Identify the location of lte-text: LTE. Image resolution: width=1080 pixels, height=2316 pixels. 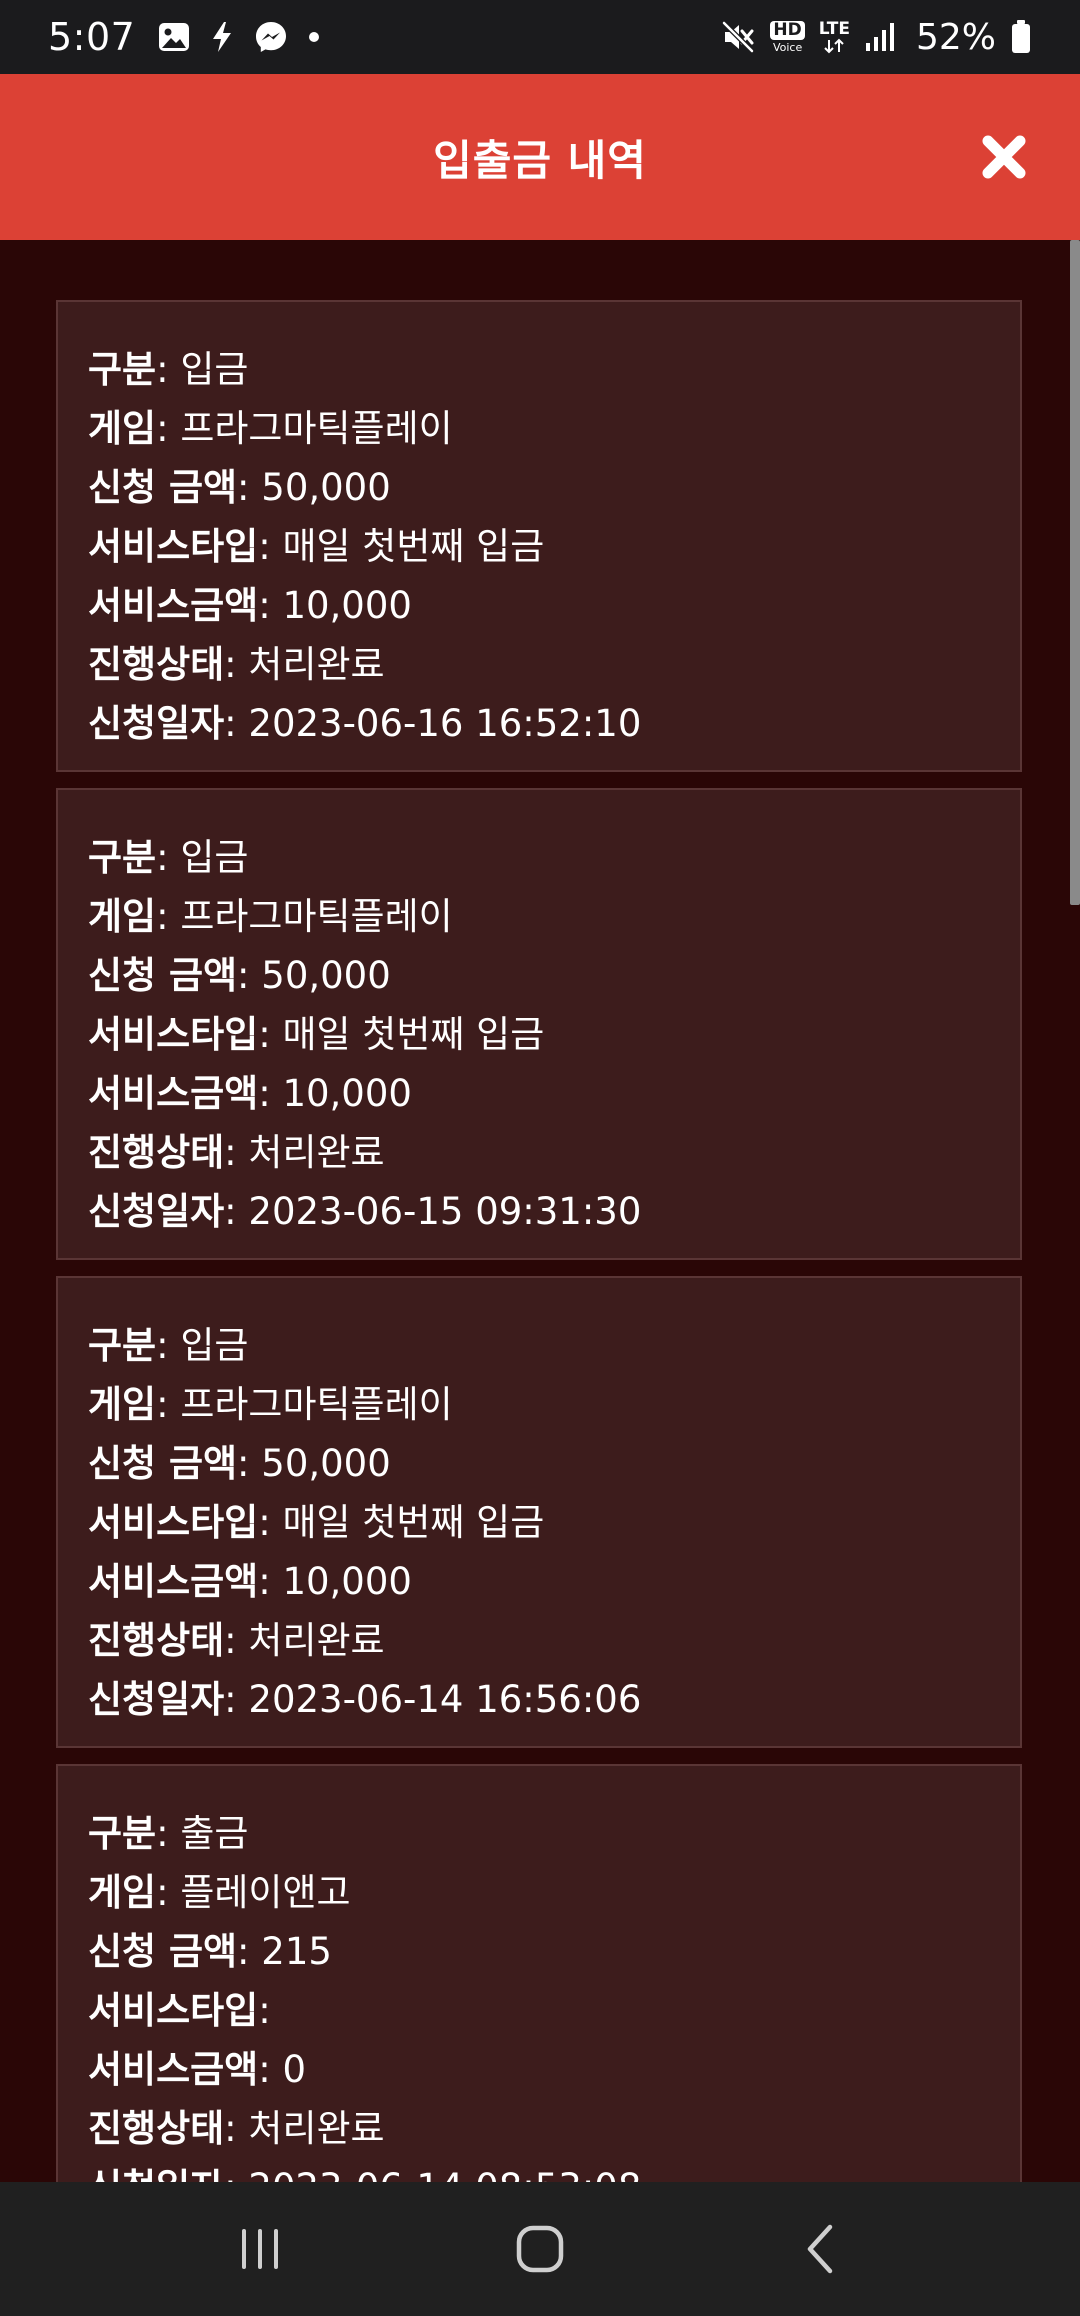
(834, 28).